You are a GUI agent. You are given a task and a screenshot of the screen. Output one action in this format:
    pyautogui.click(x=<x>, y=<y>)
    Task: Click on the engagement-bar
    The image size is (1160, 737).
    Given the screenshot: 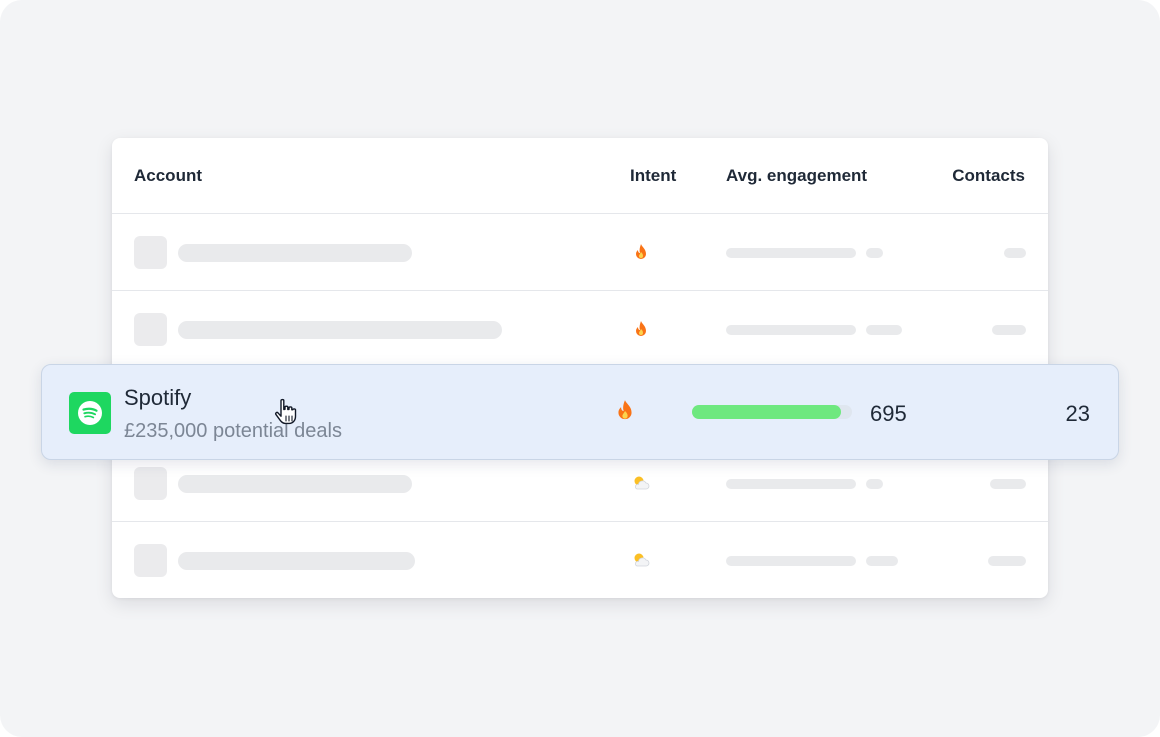 What is the action you would take?
    pyautogui.click(x=772, y=412)
    